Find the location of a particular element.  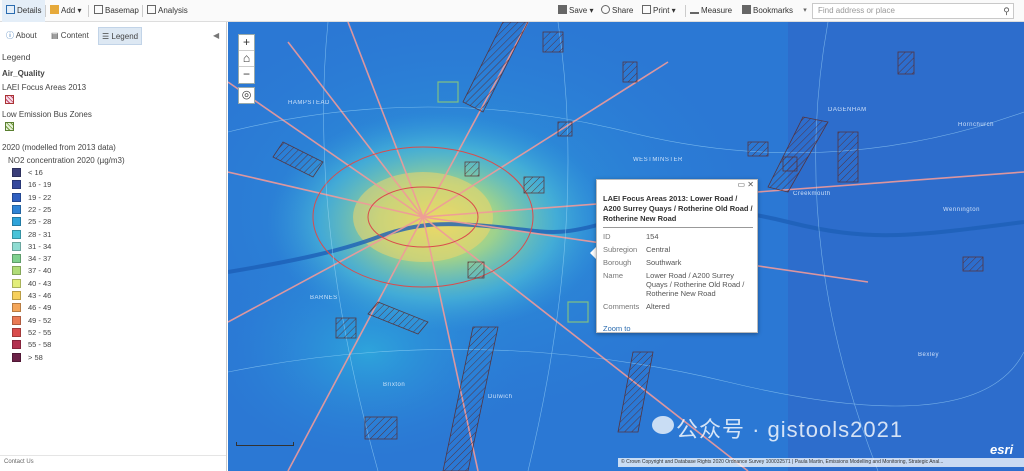

field-label: Comments is located at coordinates (621, 306).